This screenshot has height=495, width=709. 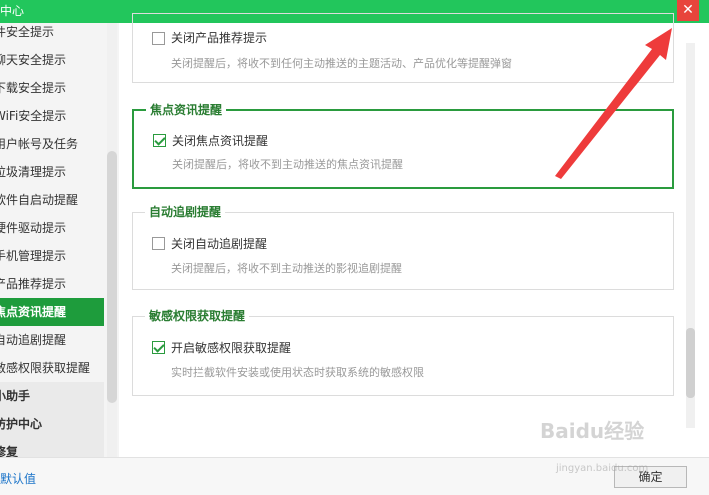 I want to click on watermark-url: jingyan.baidu.com, so click(x=602, y=468).